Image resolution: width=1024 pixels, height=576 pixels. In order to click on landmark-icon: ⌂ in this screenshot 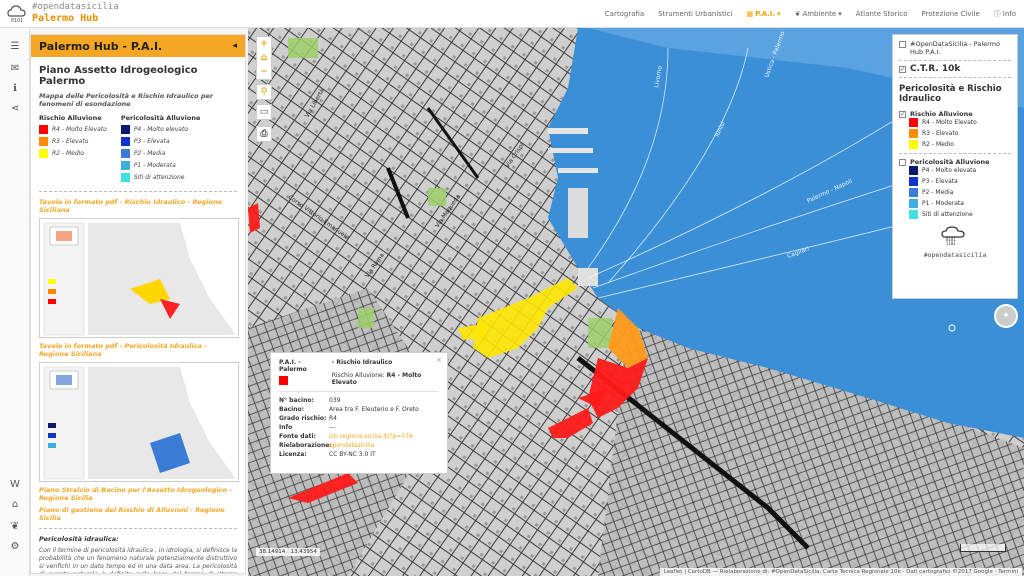, I will do `click(15, 504)`.